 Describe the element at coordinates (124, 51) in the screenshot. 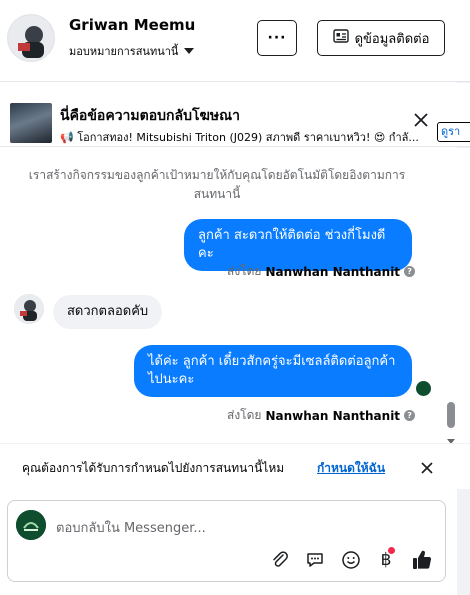

I see `assign-label: มอบหมายการสนทนานี้` at that location.